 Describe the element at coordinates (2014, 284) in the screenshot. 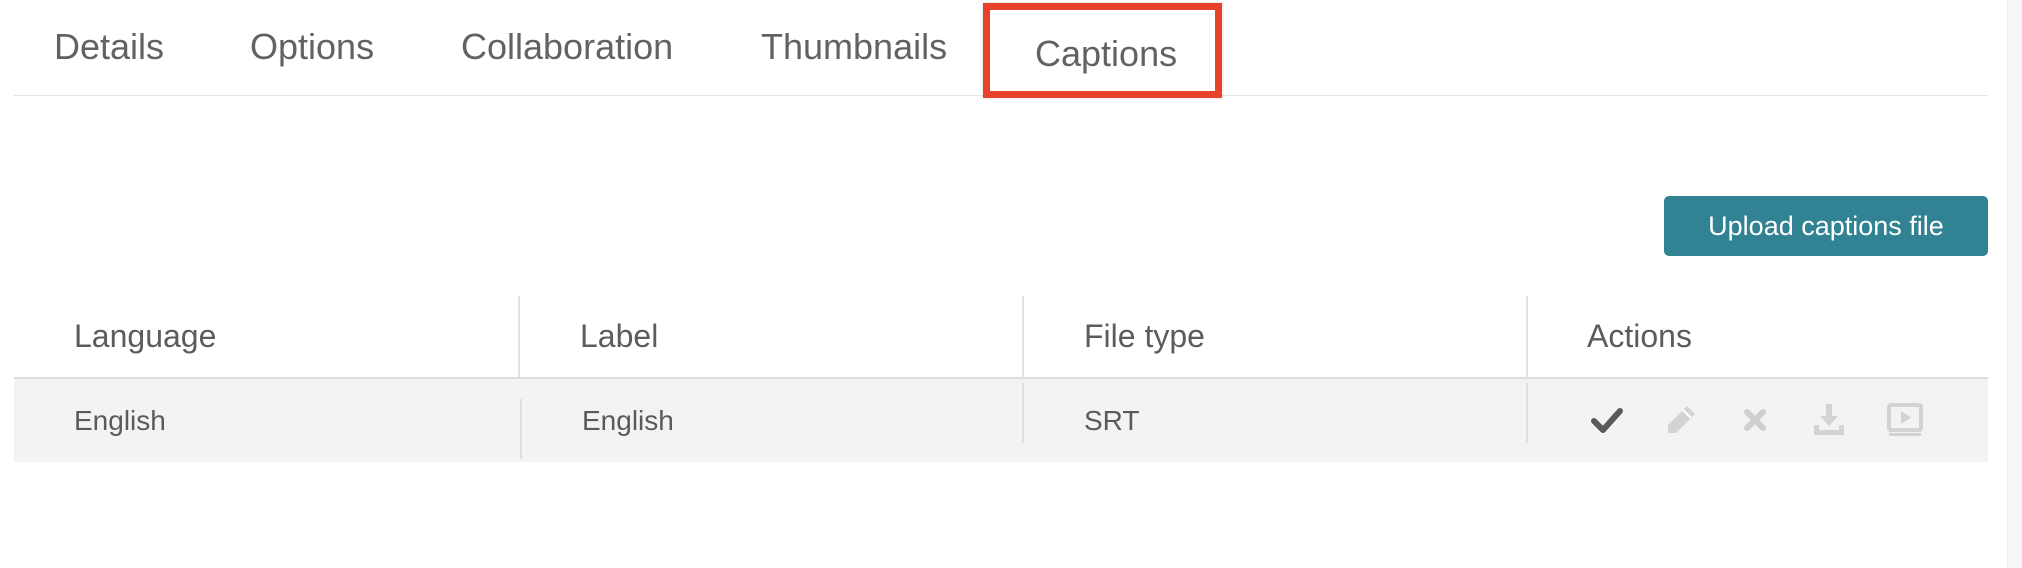

I see `scrollbar-track` at that location.